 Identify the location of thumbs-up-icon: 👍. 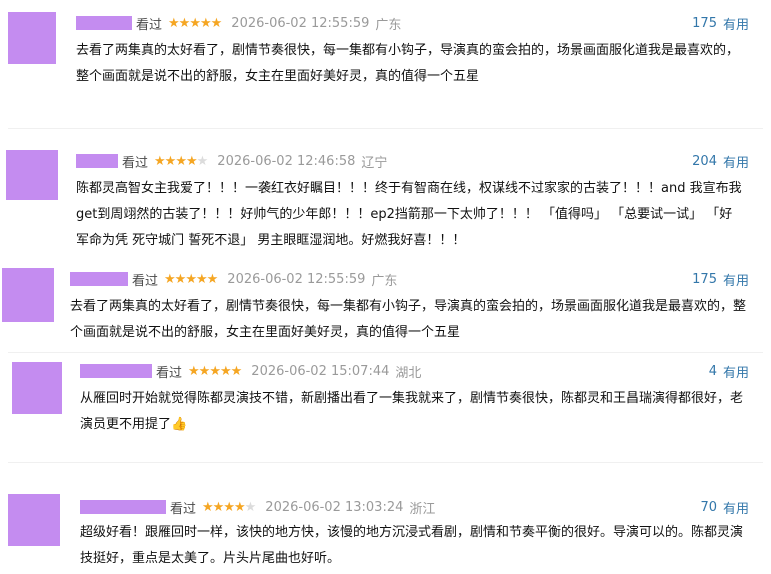
(179, 424).